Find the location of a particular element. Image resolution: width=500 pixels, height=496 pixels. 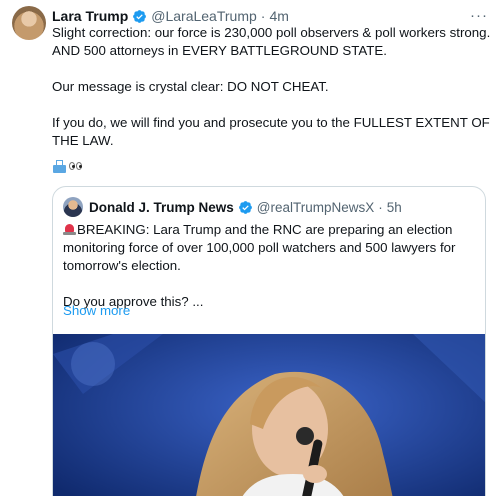

emoji-row is located at coordinates (67, 166).